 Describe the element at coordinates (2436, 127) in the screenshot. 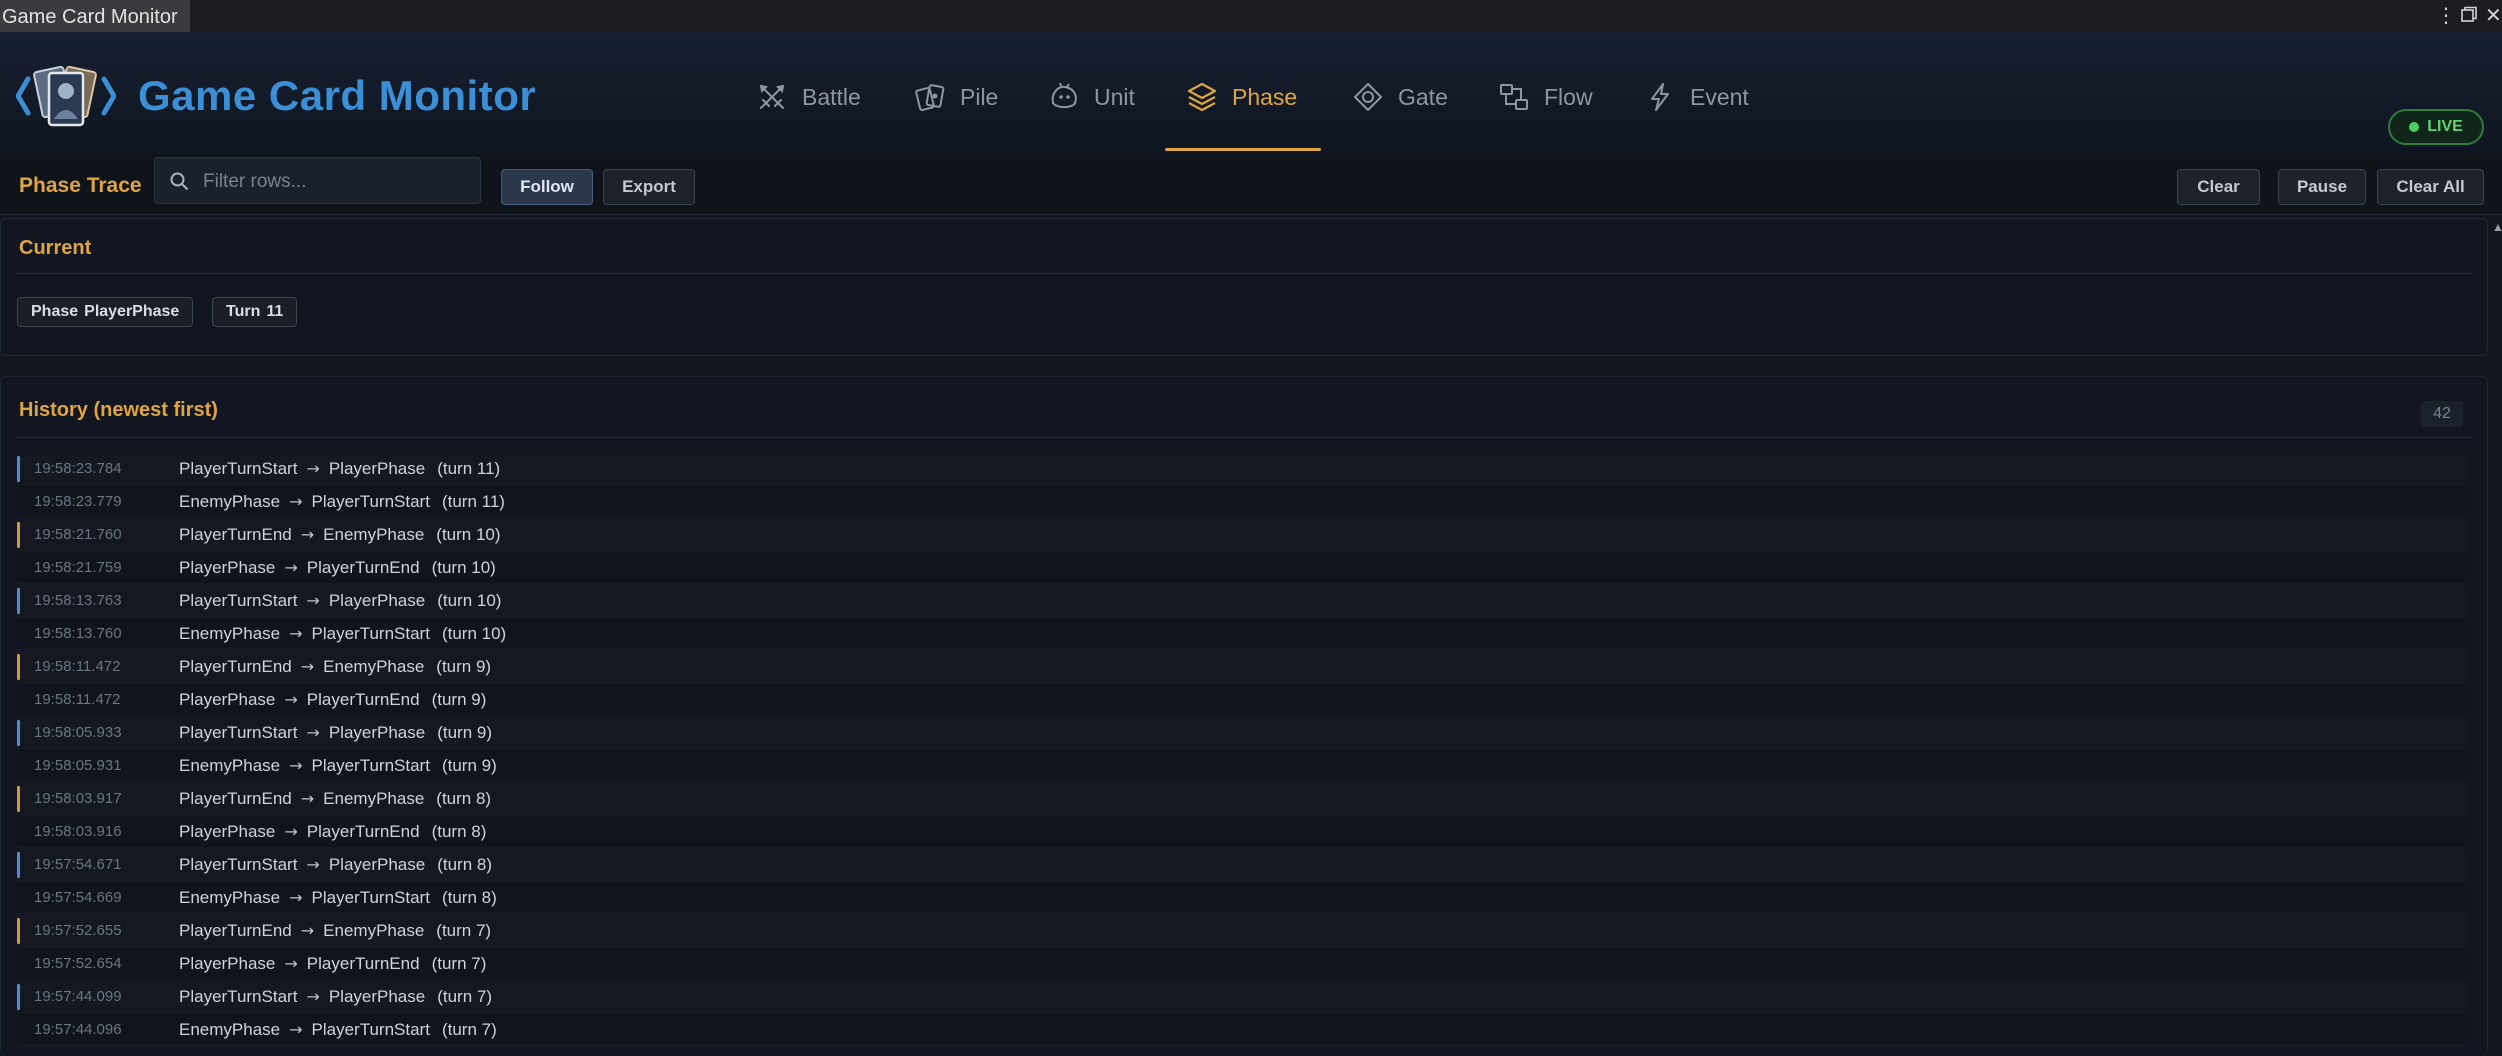

I see `live-badge: LIVE` at that location.